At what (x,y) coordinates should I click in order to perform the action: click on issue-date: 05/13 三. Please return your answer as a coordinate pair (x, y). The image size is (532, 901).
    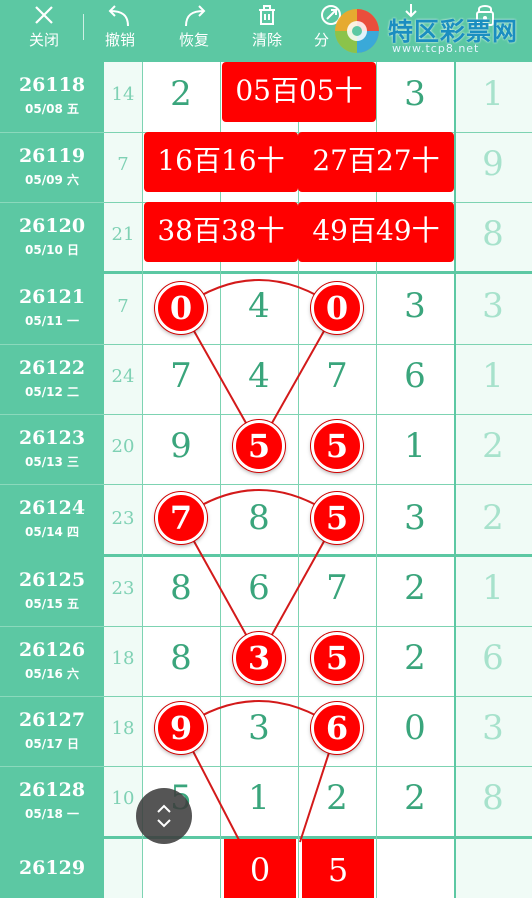
    Looking at the image, I should click on (52, 462).